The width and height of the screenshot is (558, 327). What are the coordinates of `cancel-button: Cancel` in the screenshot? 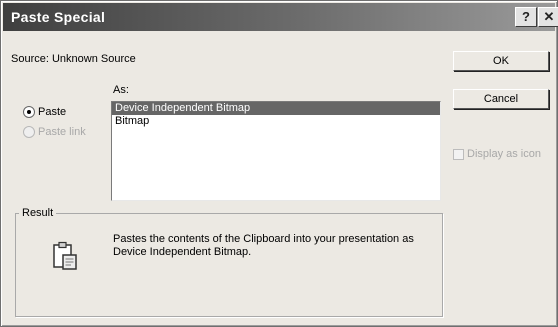 It's located at (501, 99).